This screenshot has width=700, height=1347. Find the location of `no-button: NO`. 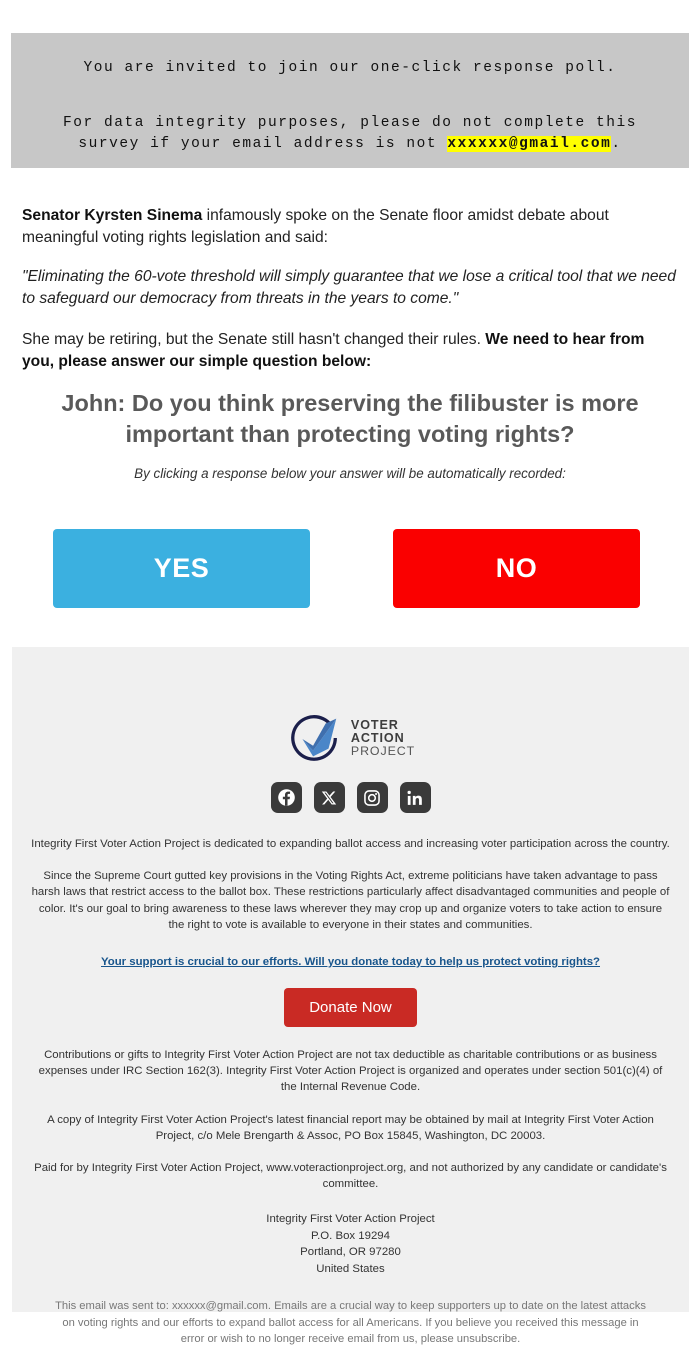

no-button: NO is located at coordinates (516, 568).